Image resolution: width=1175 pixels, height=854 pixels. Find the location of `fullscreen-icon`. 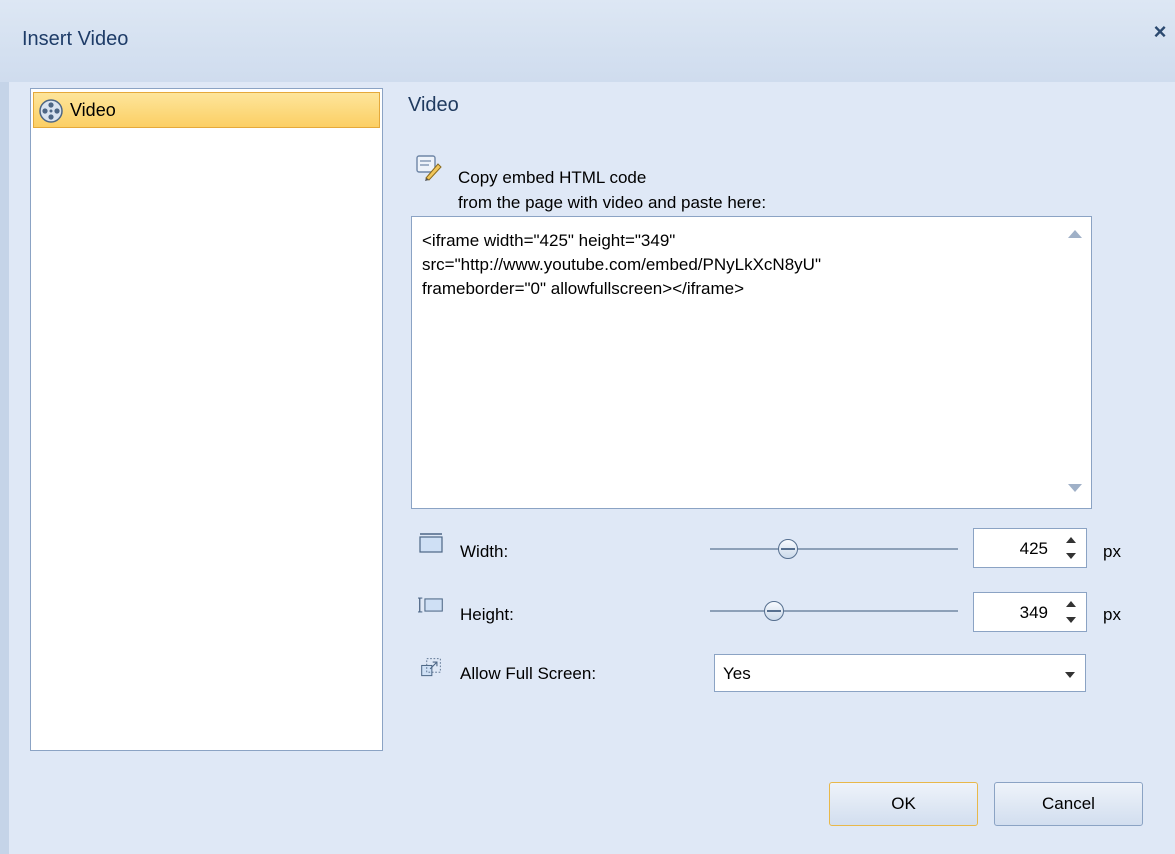

fullscreen-icon is located at coordinates (431, 667).